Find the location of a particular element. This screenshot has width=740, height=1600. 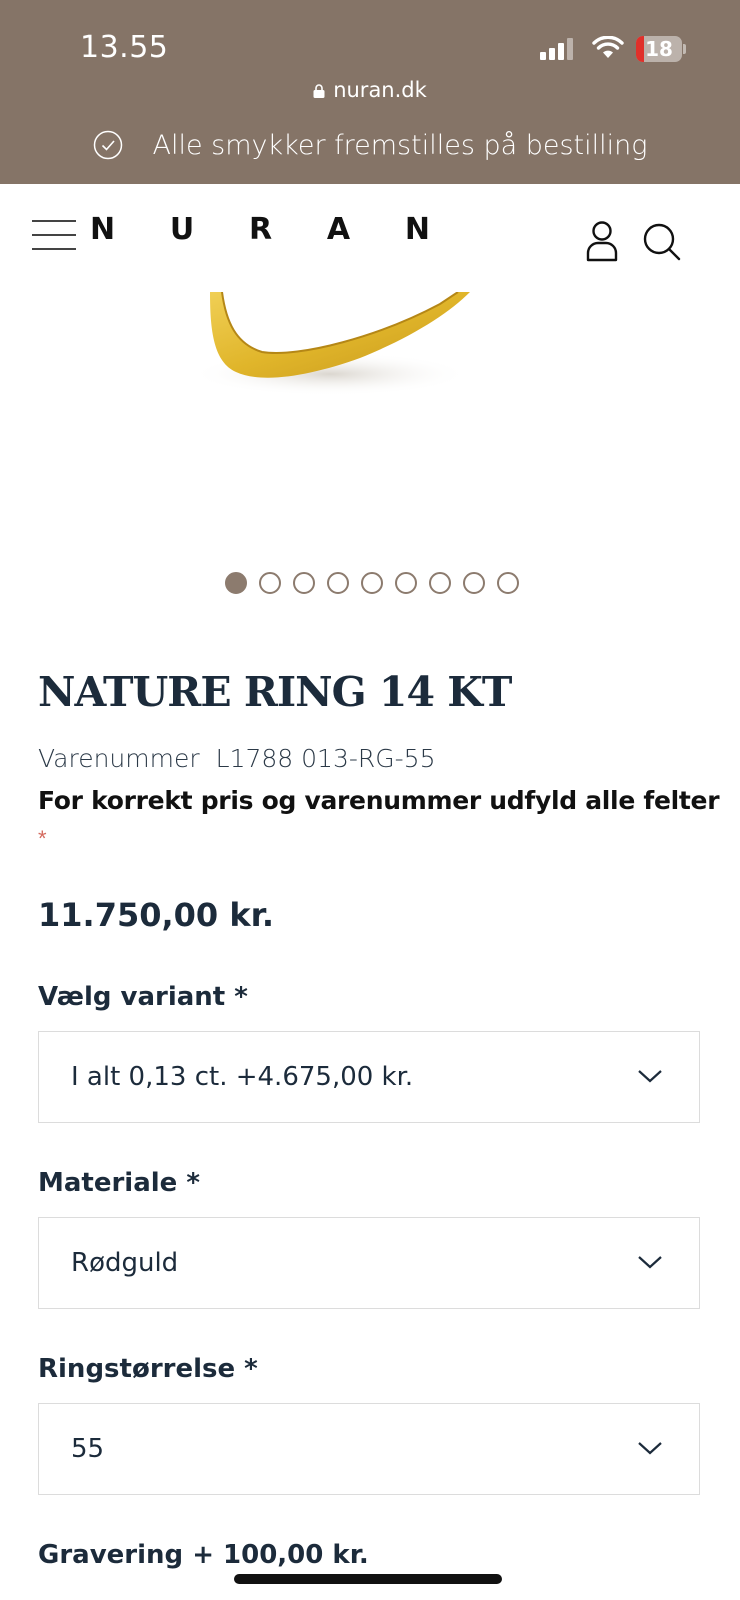

user-icon is located at coordinates (602, 241).